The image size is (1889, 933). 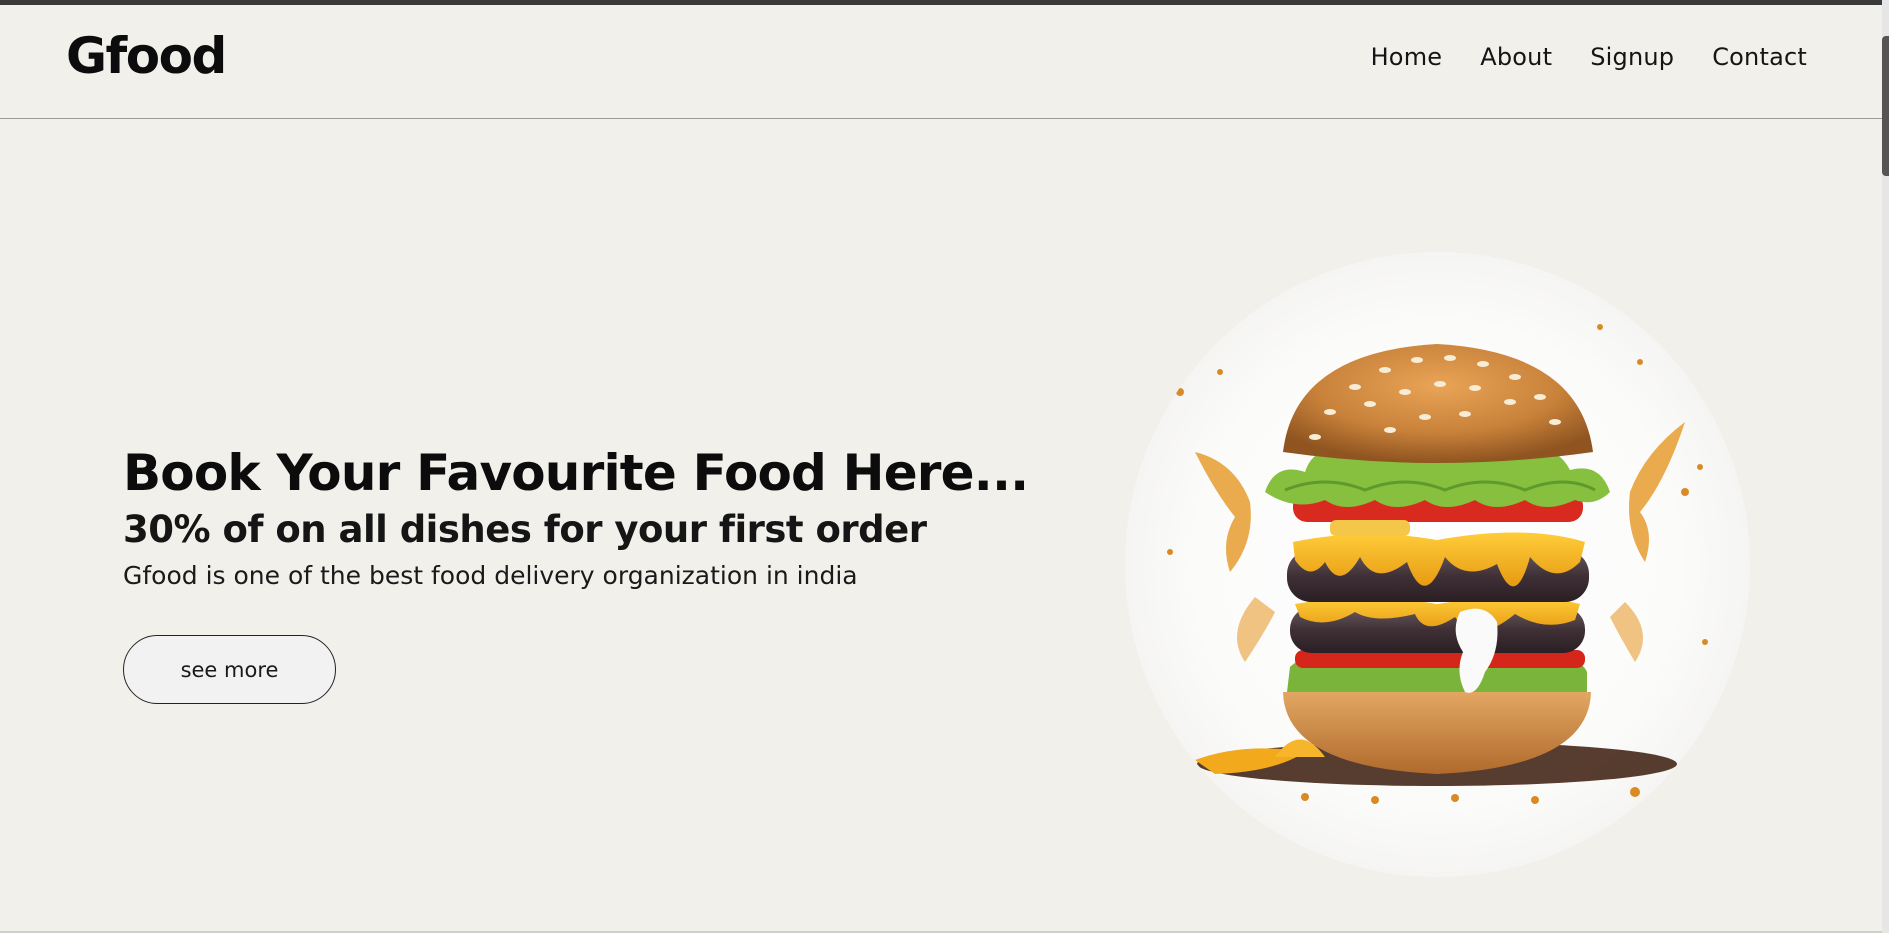 What do you see at coordinates (1885, 466) in the screenshot?
I see `scrollbar` at bounding box center [1885, 466].